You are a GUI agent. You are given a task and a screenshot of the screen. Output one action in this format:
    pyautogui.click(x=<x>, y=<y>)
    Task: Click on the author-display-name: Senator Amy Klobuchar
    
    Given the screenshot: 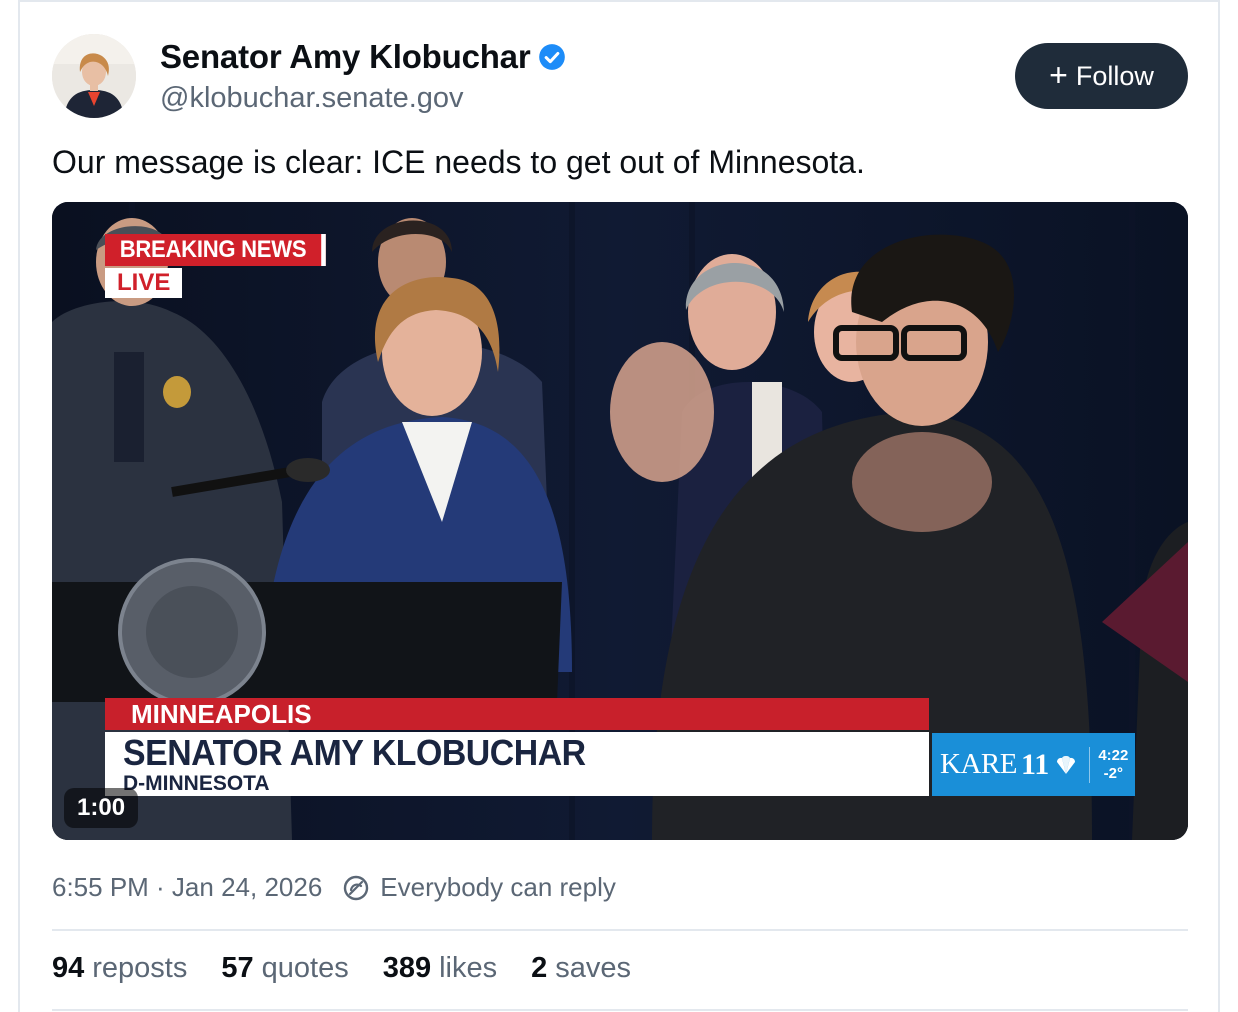 What is the action you would take?
    pyautogui.click(x=345, y=57)
    